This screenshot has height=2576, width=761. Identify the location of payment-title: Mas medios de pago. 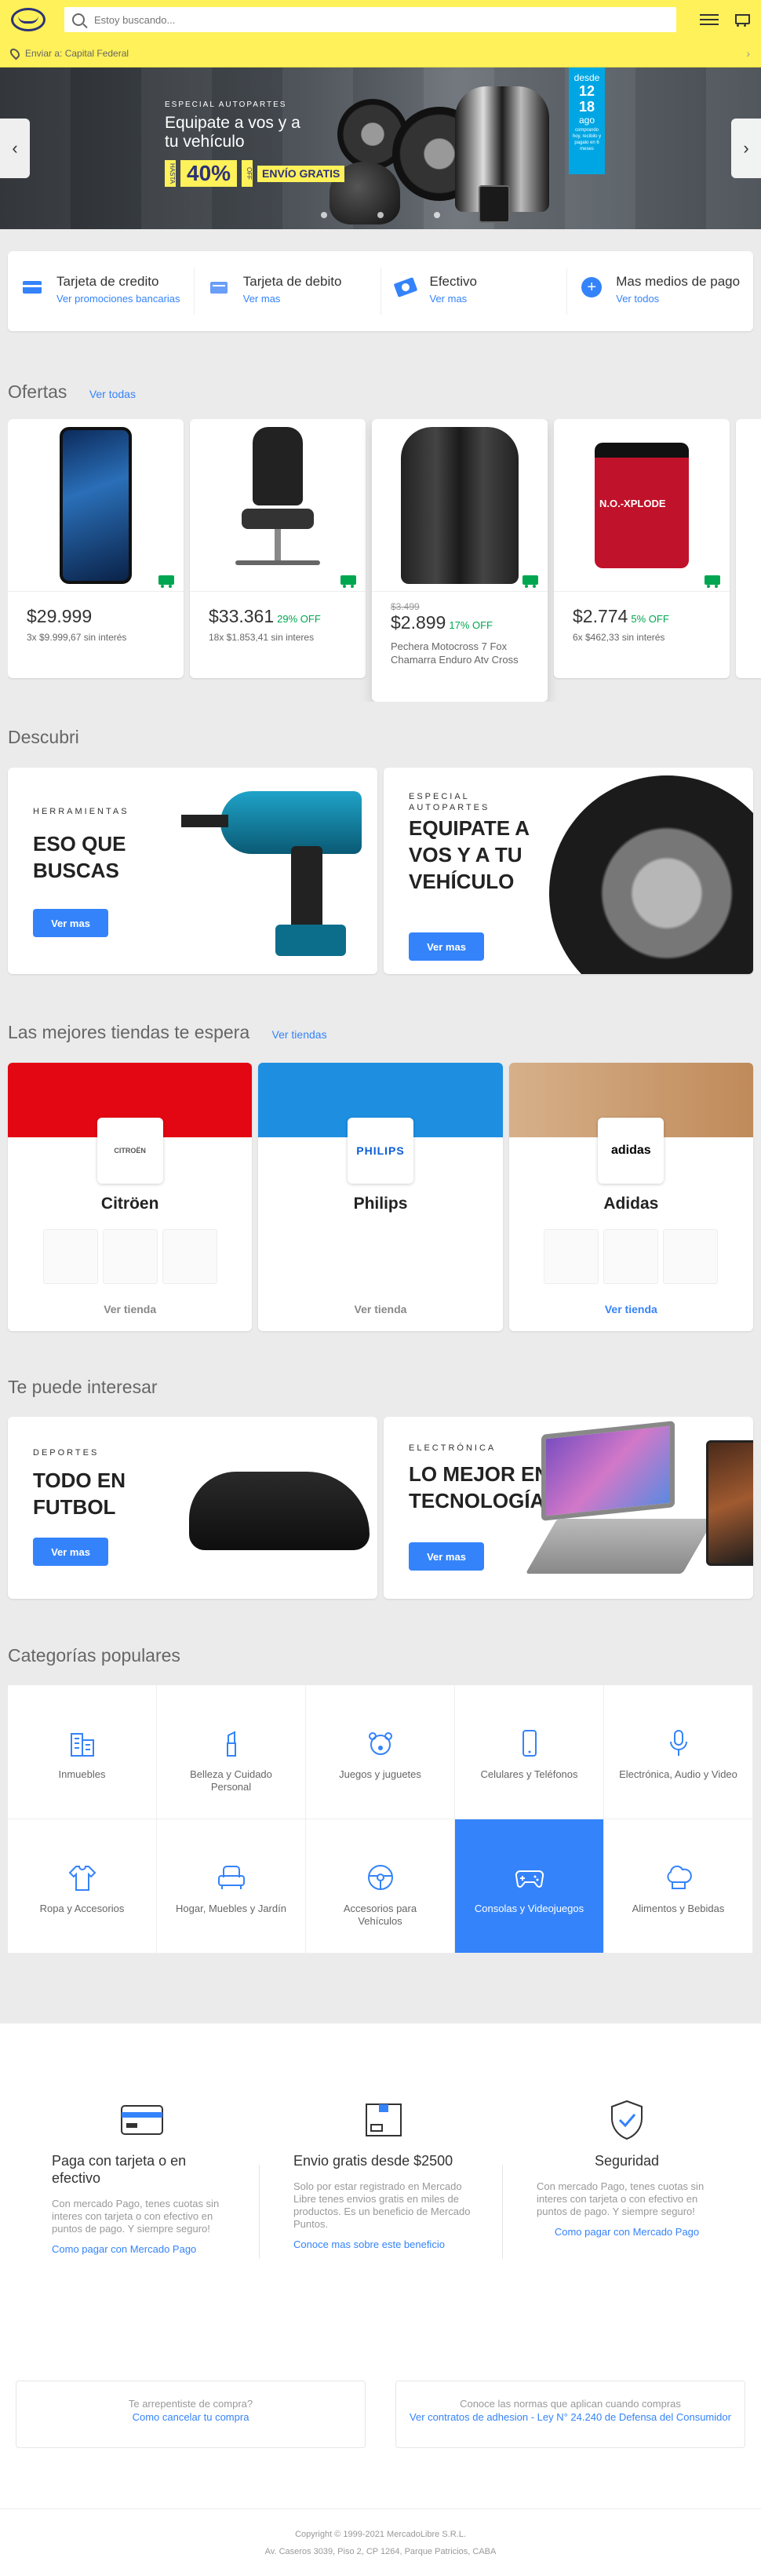
(678, 281).